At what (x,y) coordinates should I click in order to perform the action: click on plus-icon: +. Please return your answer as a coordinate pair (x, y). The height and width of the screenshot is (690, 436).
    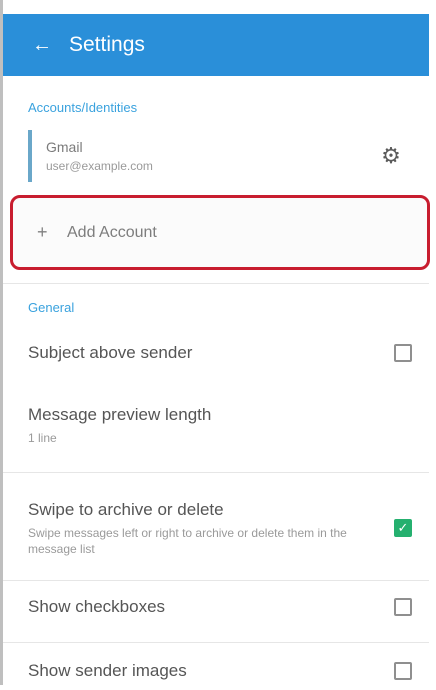
    Looking at the image, I should click on (42, 232).